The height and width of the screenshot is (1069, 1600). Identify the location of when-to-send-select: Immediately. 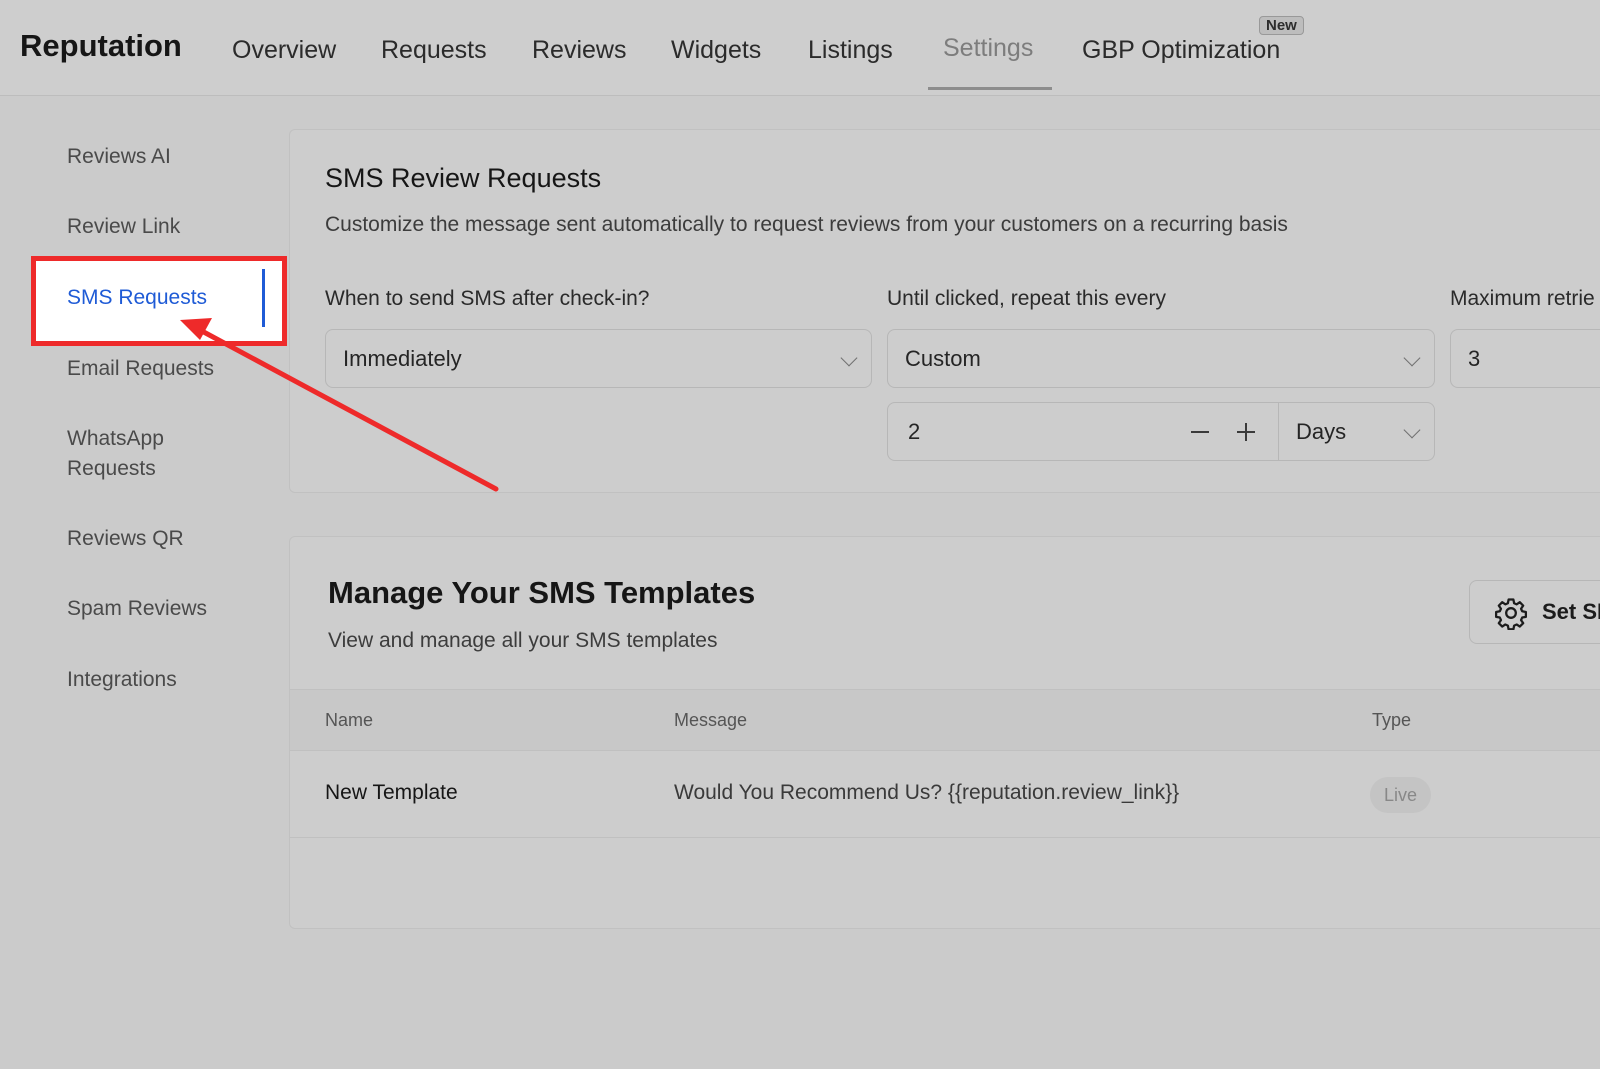
(598, 358).